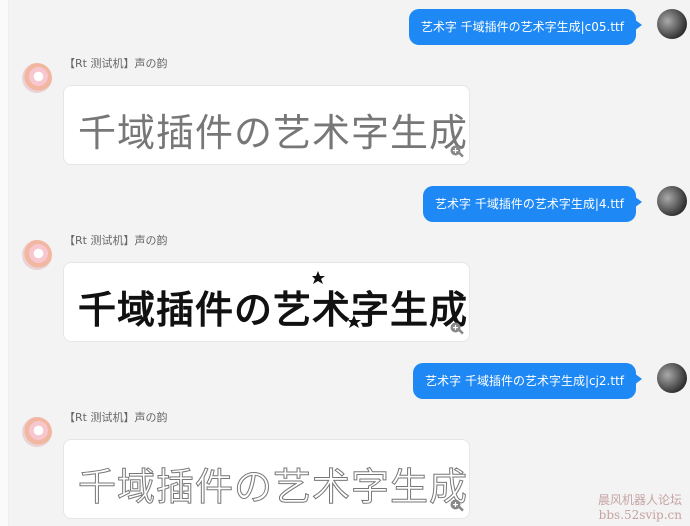  I want to click on outgoing-message: 艺术字 千域插件の艺术字生成|c05.ttf, so click(345, 26).